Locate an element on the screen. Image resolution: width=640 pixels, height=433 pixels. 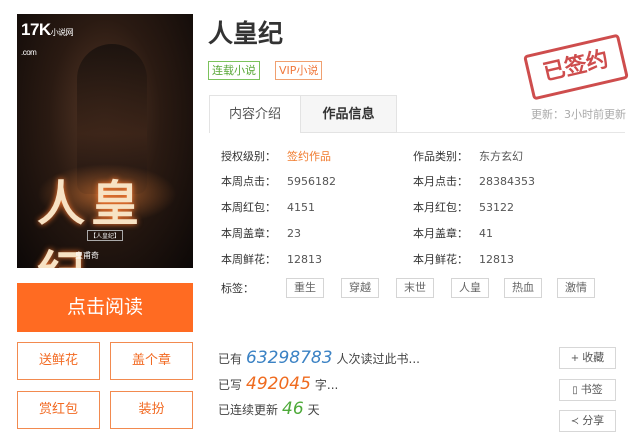
tab-info: 作品信息 is located at coordinates (349, 114).